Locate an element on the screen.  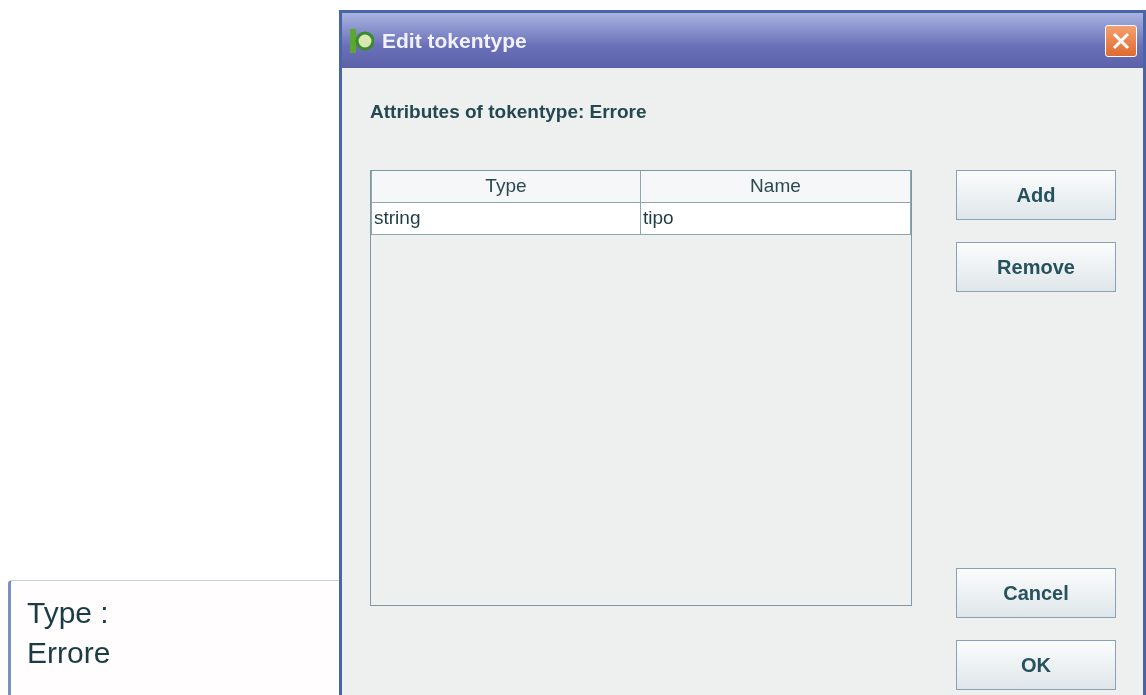
table-cell: tipo is located at coordinates (775, 218).